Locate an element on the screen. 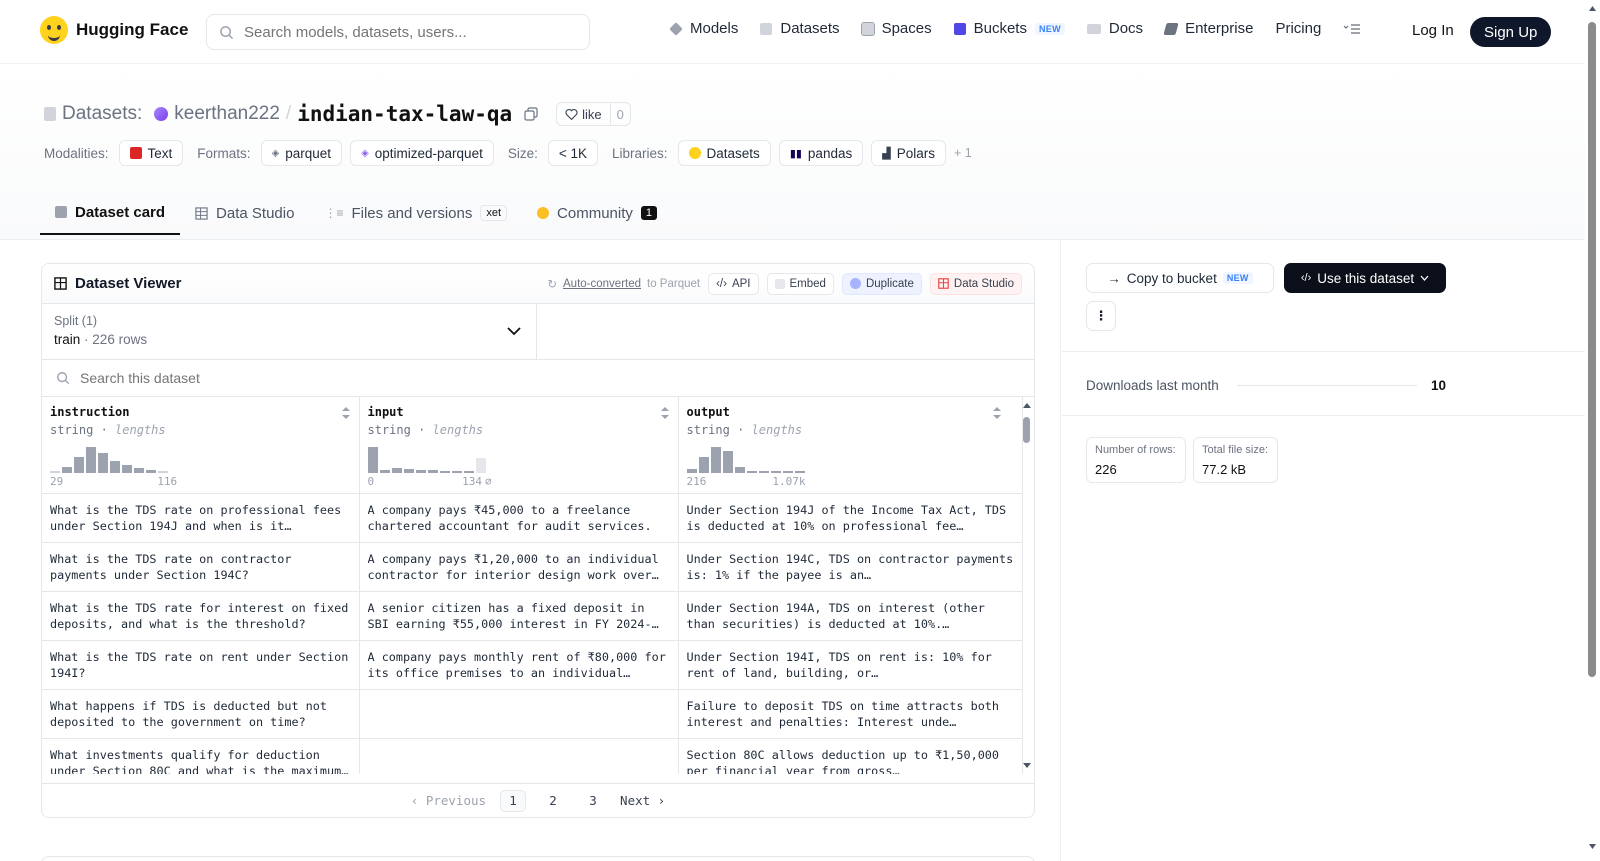 This screenshot has width=1600, height=861. copy-to-bucket-button: → Copy to bucket NEW is located at coordinates (1180, 278).